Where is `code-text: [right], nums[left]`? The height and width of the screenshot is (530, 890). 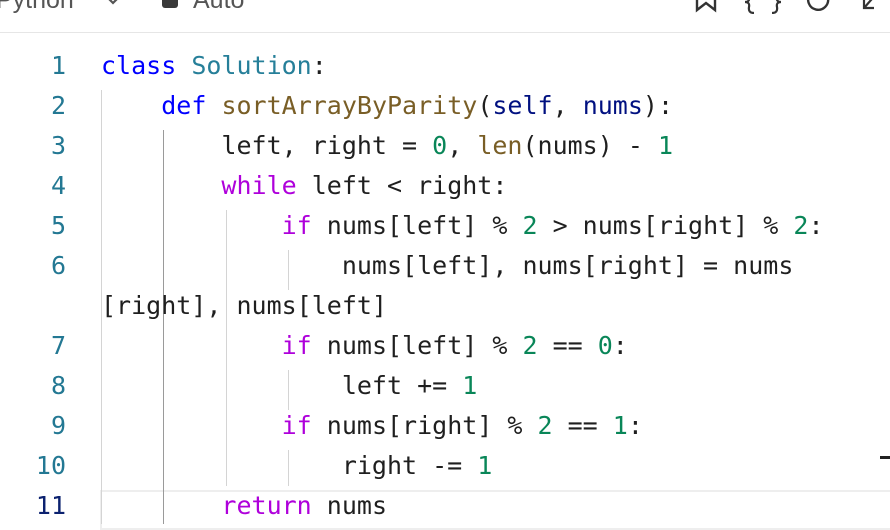 code-text: [right], nums[left] is located at coordinates (244, 306).